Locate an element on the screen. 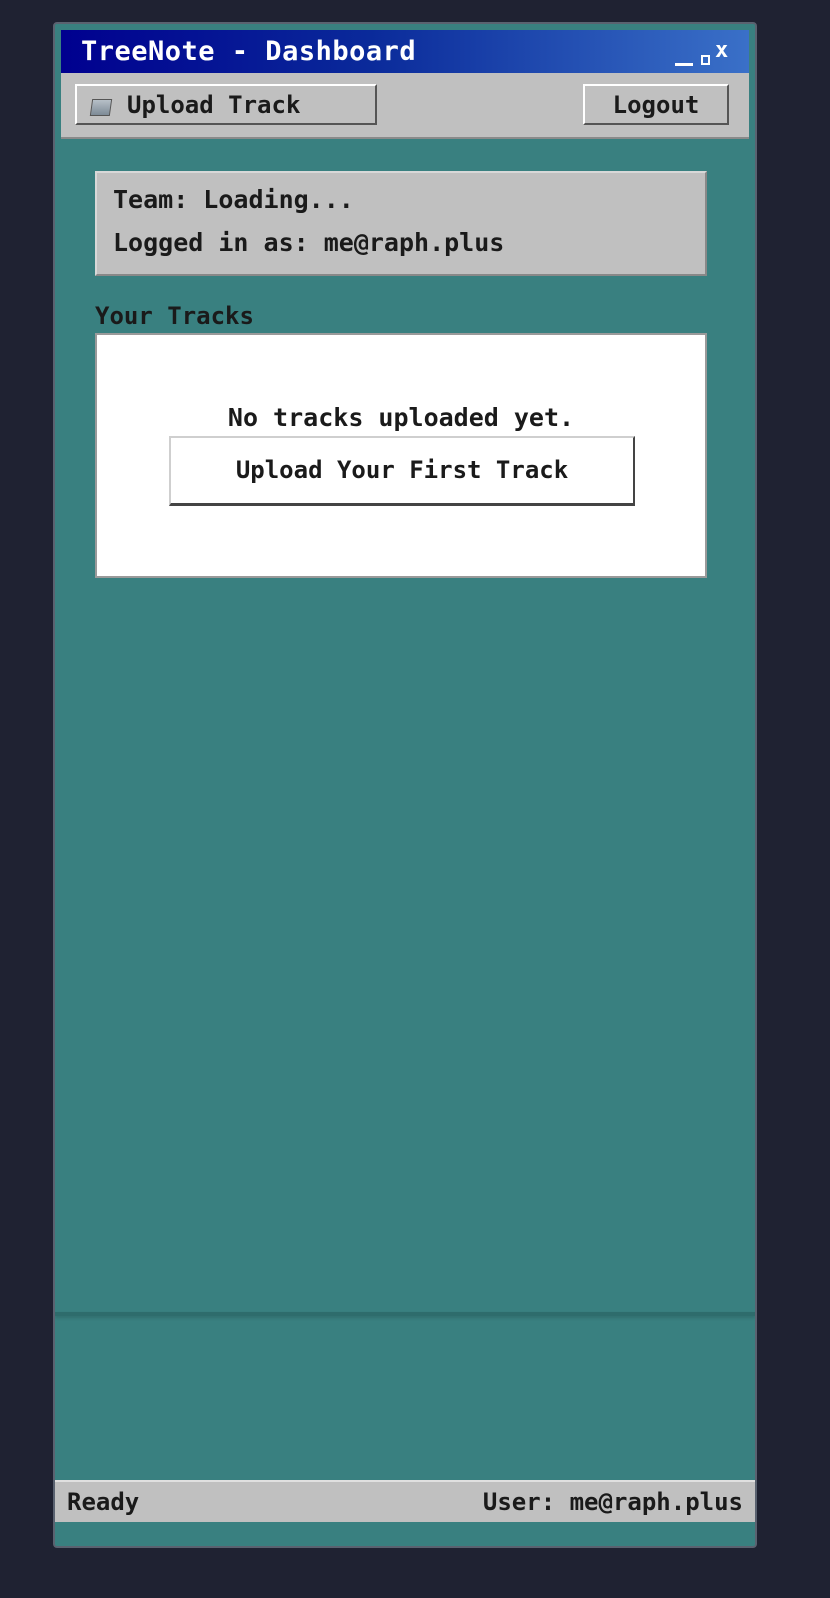  status-user: User: me@raph.plus is located at coordinates (612, 1502).